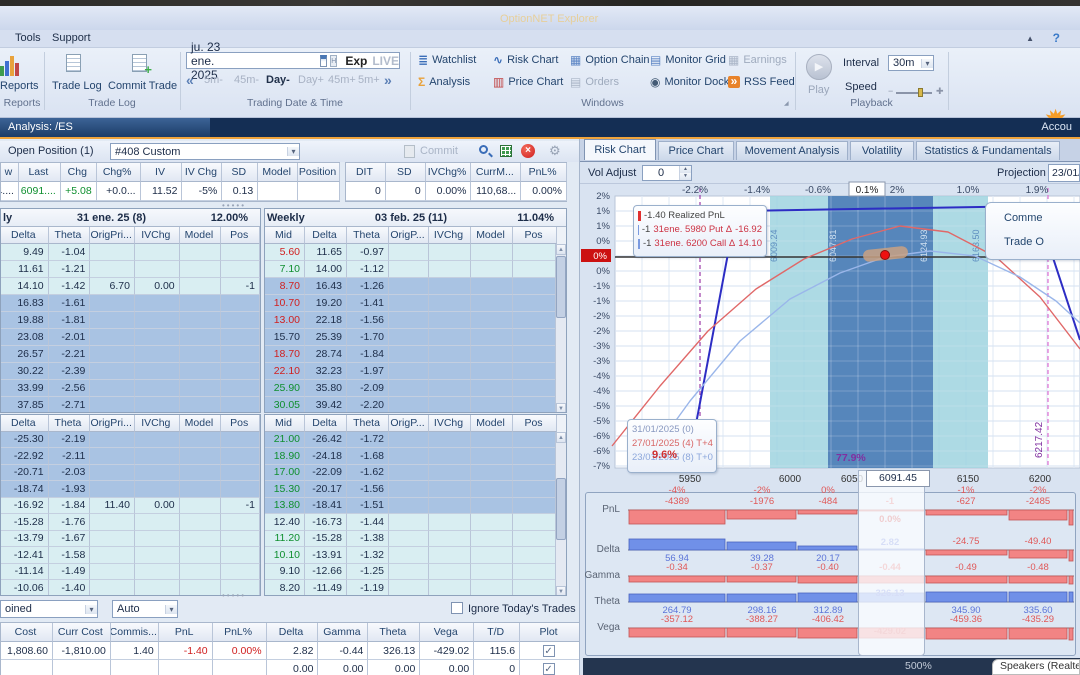 Image resolution: width=1080 pixels, height=675 pixels. I want to click on plot-checkbox: ✓, so click(548, 650).